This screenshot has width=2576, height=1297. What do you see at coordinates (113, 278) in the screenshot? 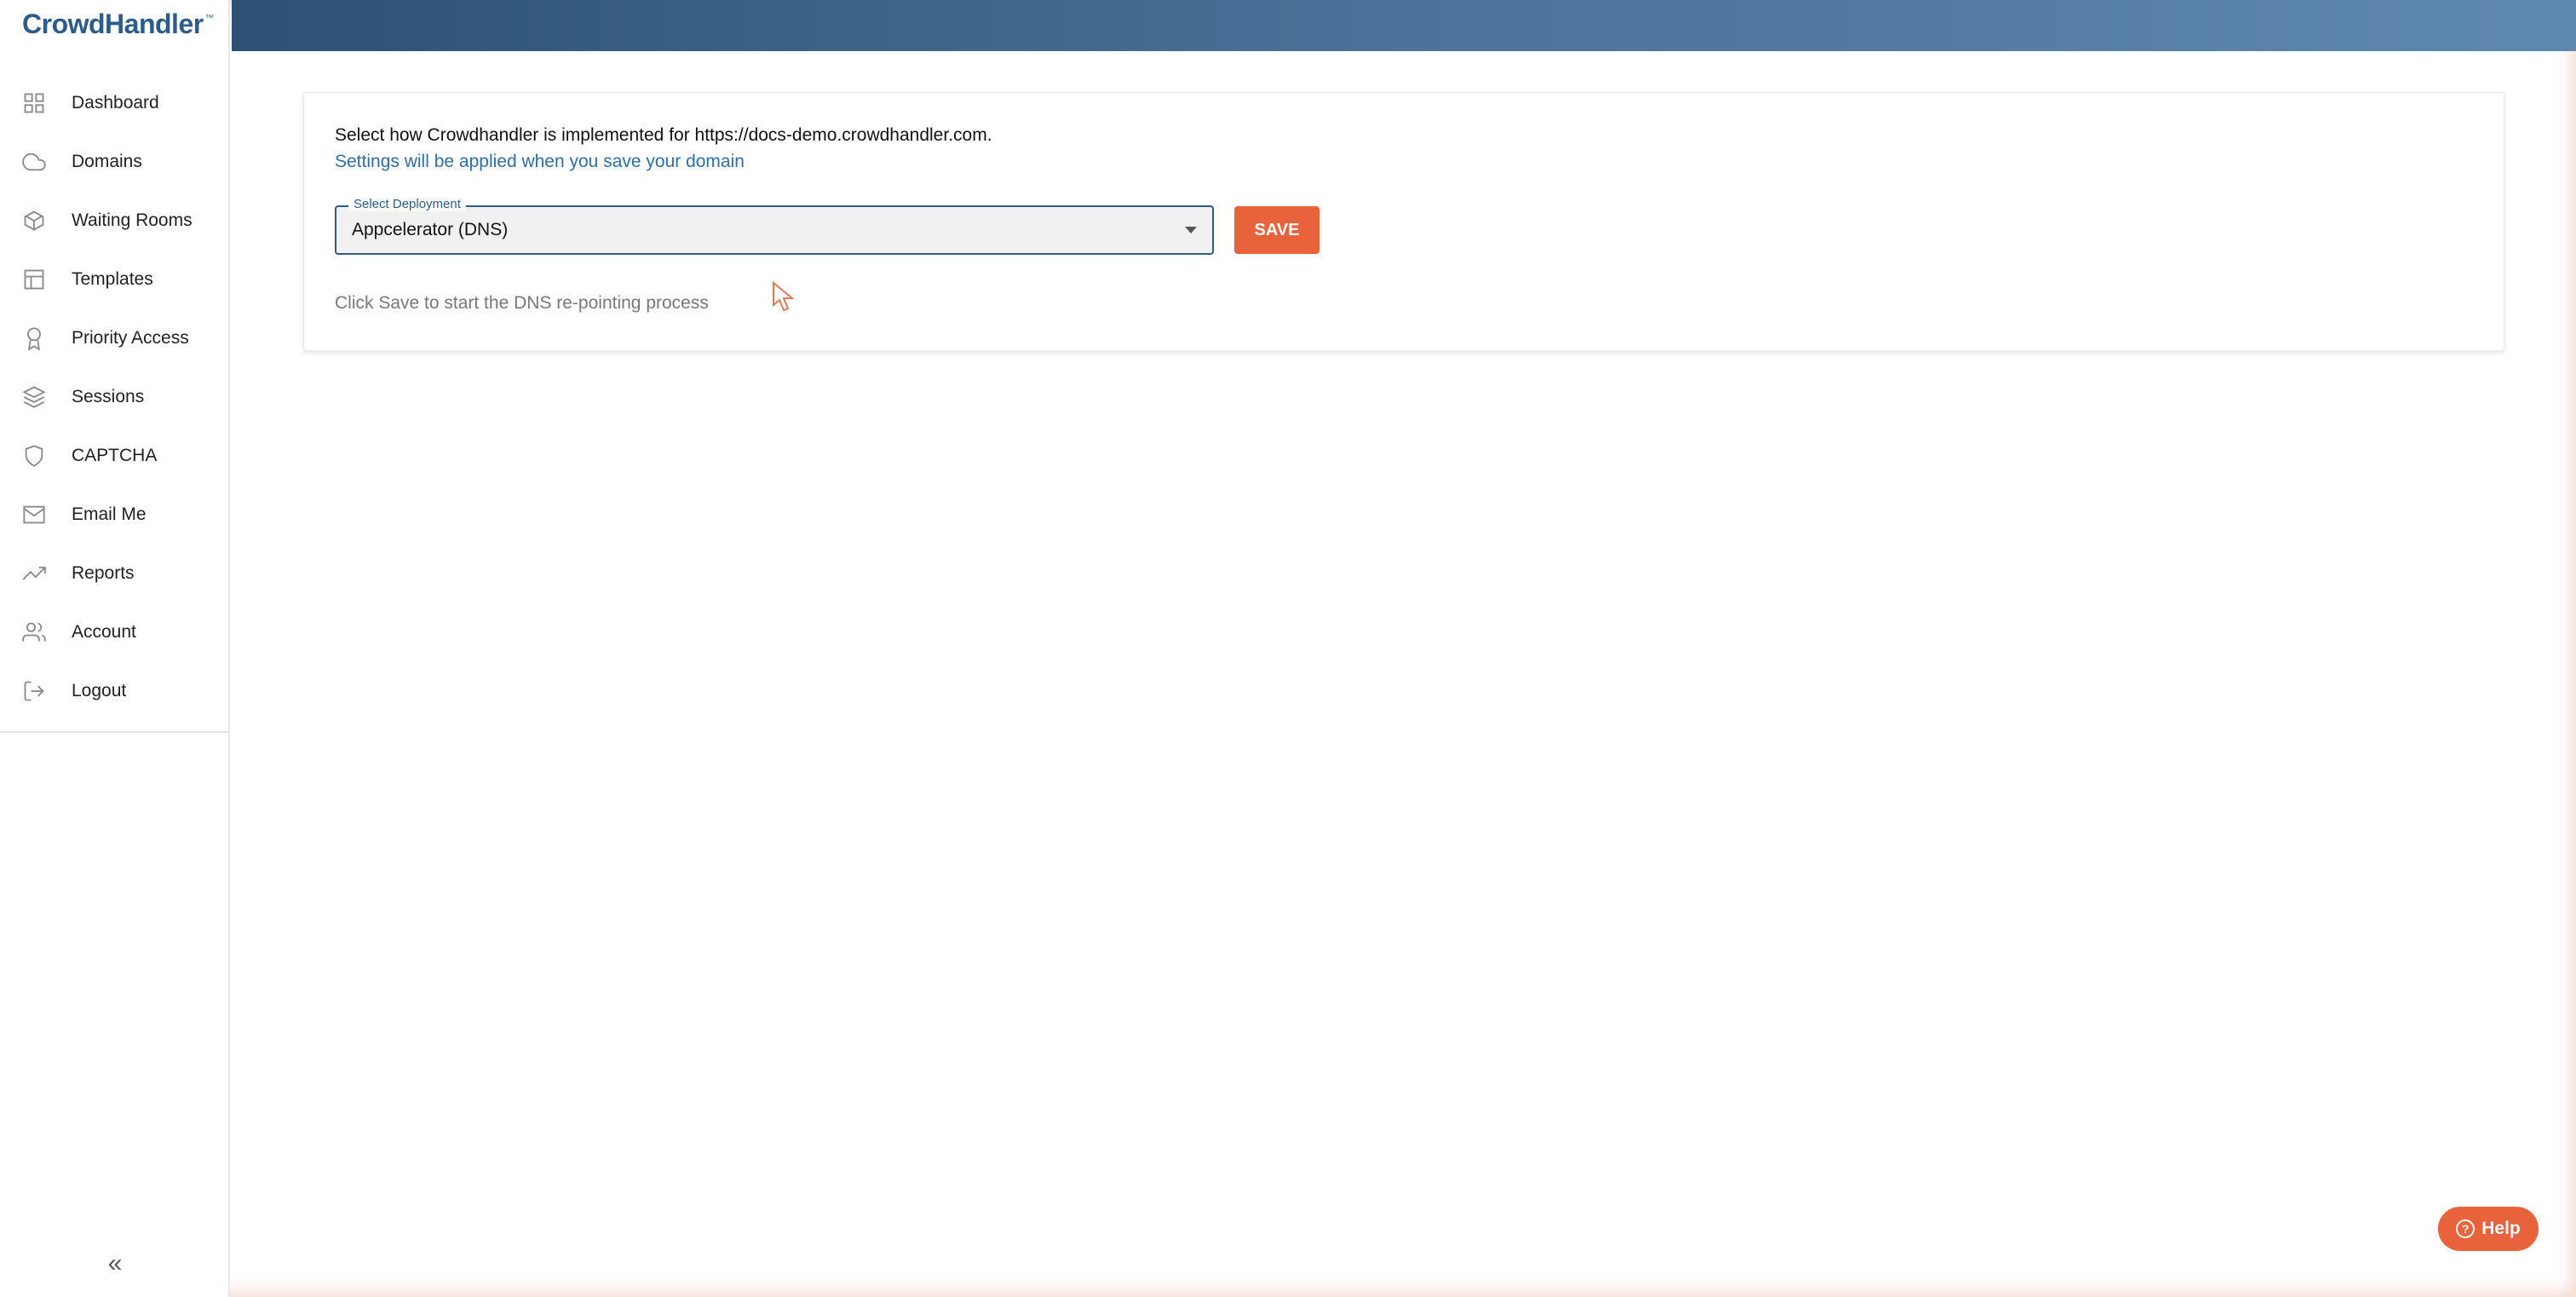
I see `sidebar-item-label: Templates` at bounding box center [113, 278].